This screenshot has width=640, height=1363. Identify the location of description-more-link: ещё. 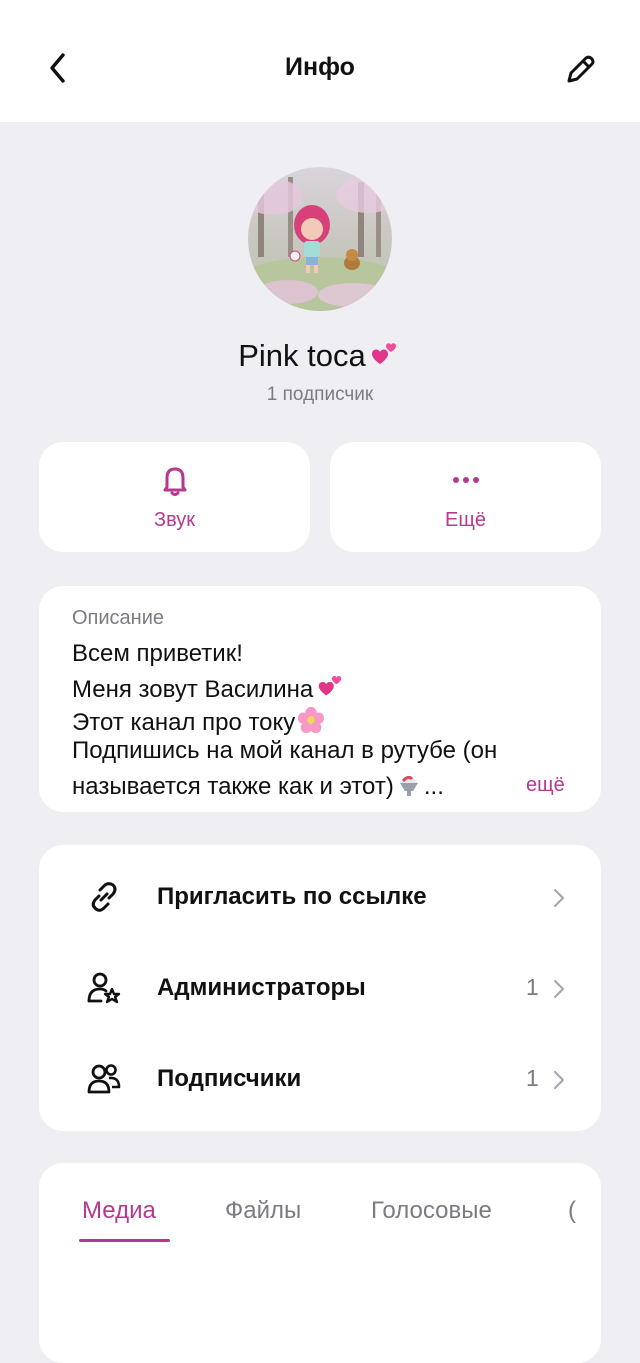
(545, 785).